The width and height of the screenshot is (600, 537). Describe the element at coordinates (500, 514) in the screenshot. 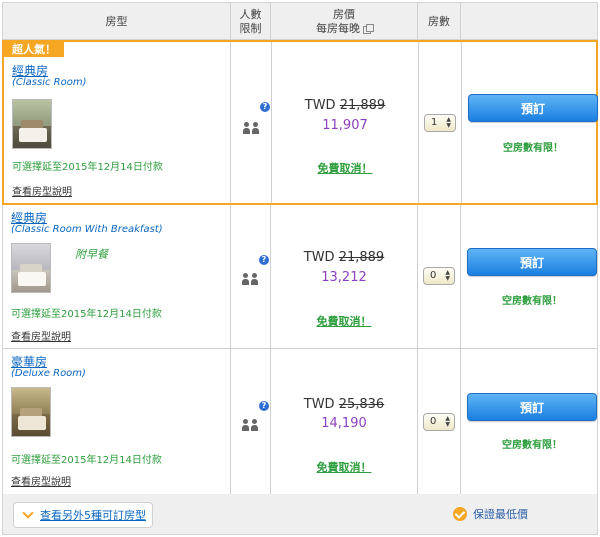

I see `best-price-label: 保證最低價` at that location.